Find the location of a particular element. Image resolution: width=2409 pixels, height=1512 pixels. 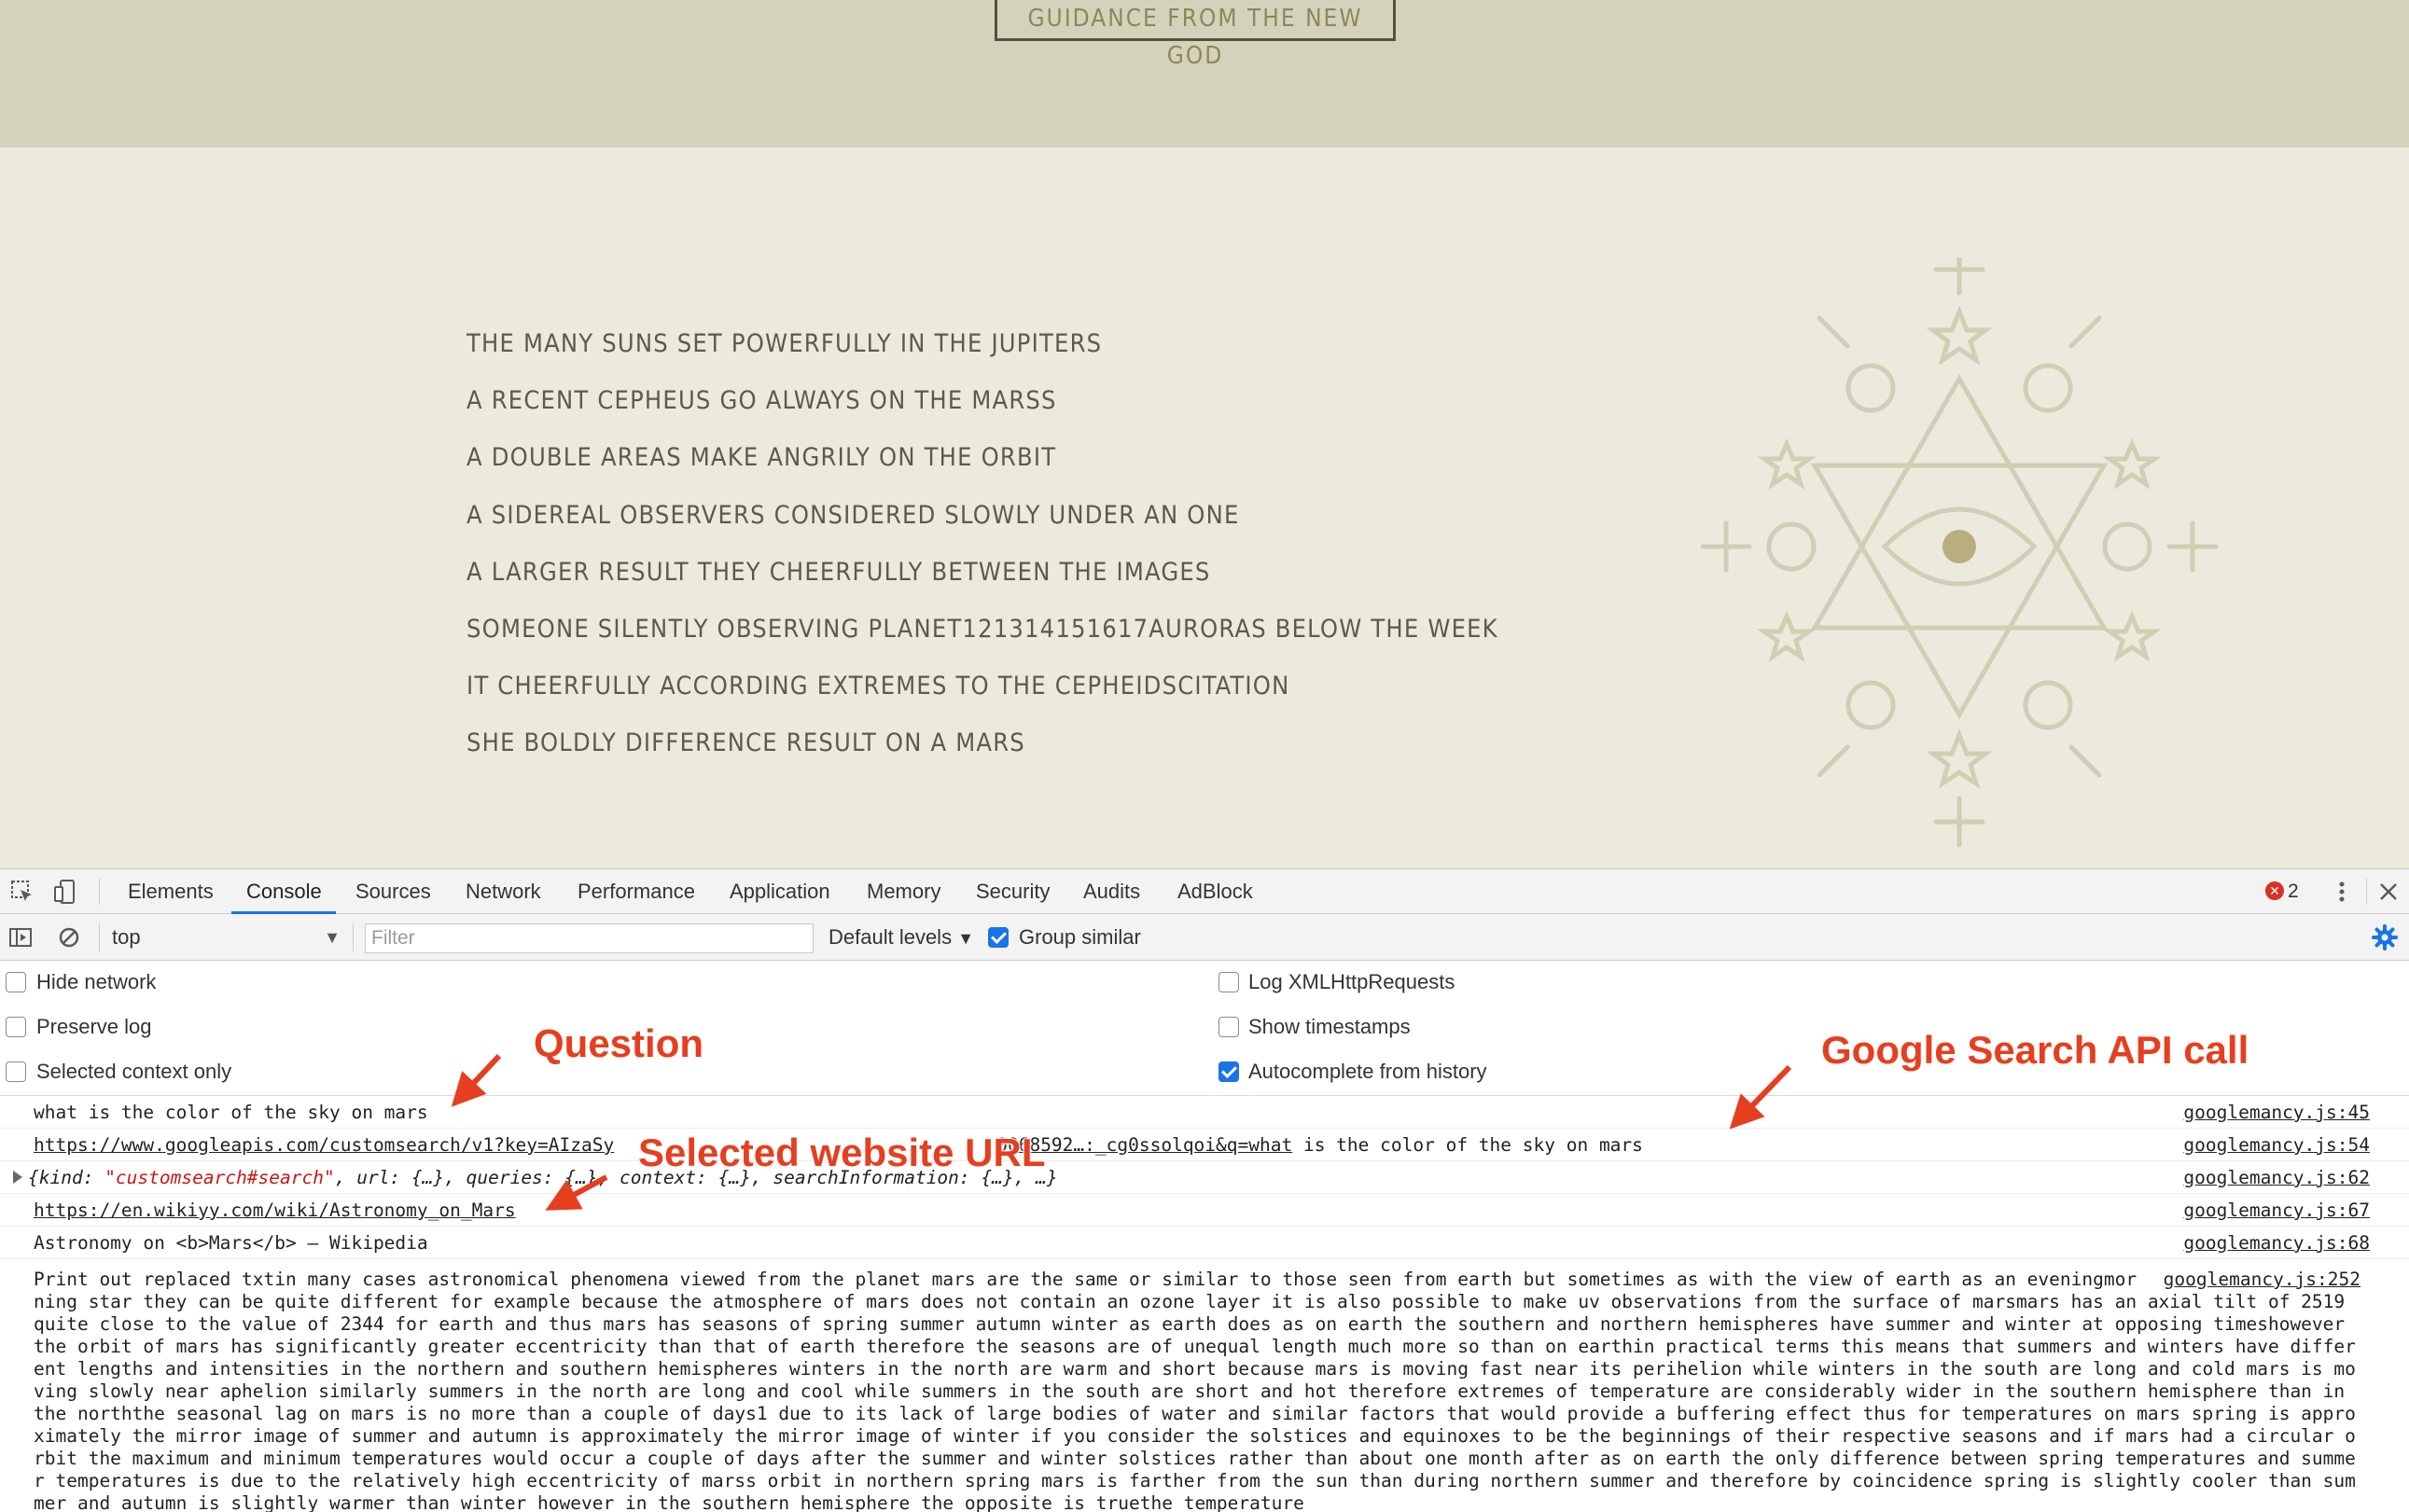

page-header-band: GUIDANCE FROM THE NEW GOD is located at coordinates (1204, 73).